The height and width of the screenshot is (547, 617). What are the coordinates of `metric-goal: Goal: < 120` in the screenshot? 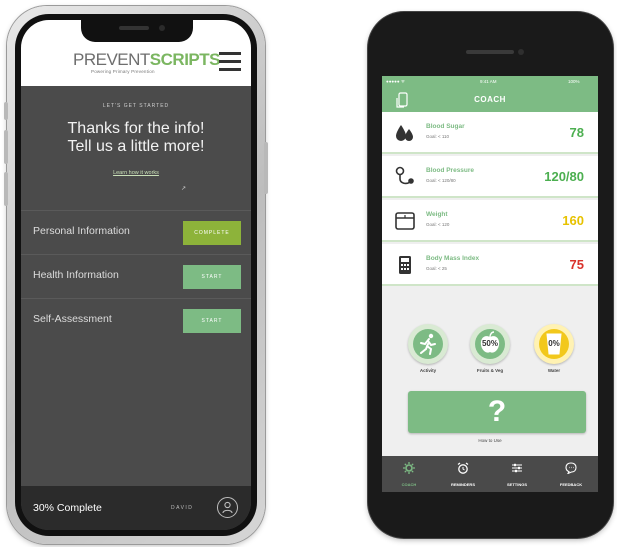 It's located at (438, 224).